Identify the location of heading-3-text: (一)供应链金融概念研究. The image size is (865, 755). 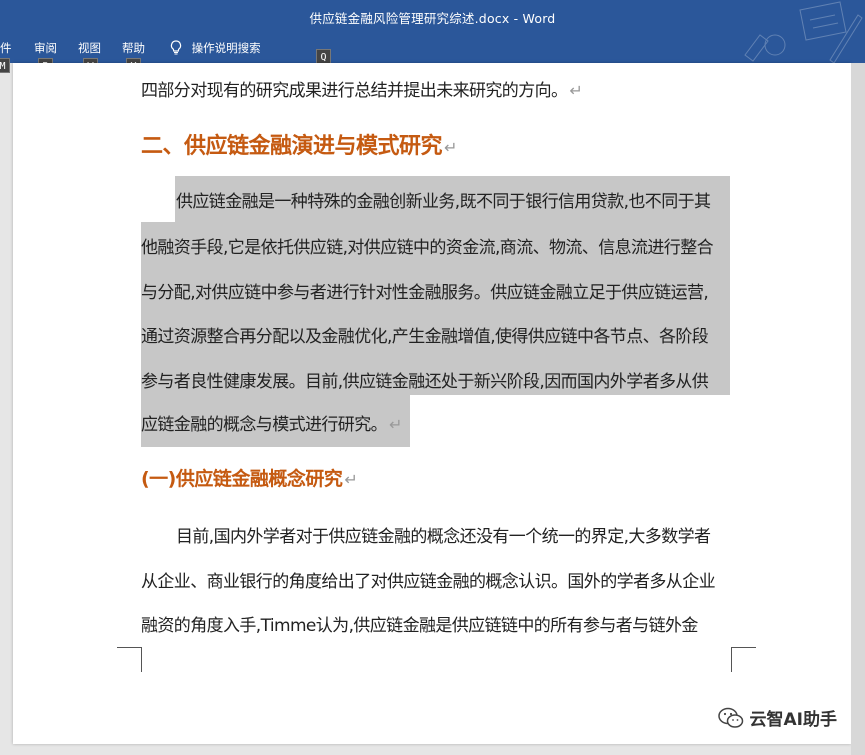
(242, 479).